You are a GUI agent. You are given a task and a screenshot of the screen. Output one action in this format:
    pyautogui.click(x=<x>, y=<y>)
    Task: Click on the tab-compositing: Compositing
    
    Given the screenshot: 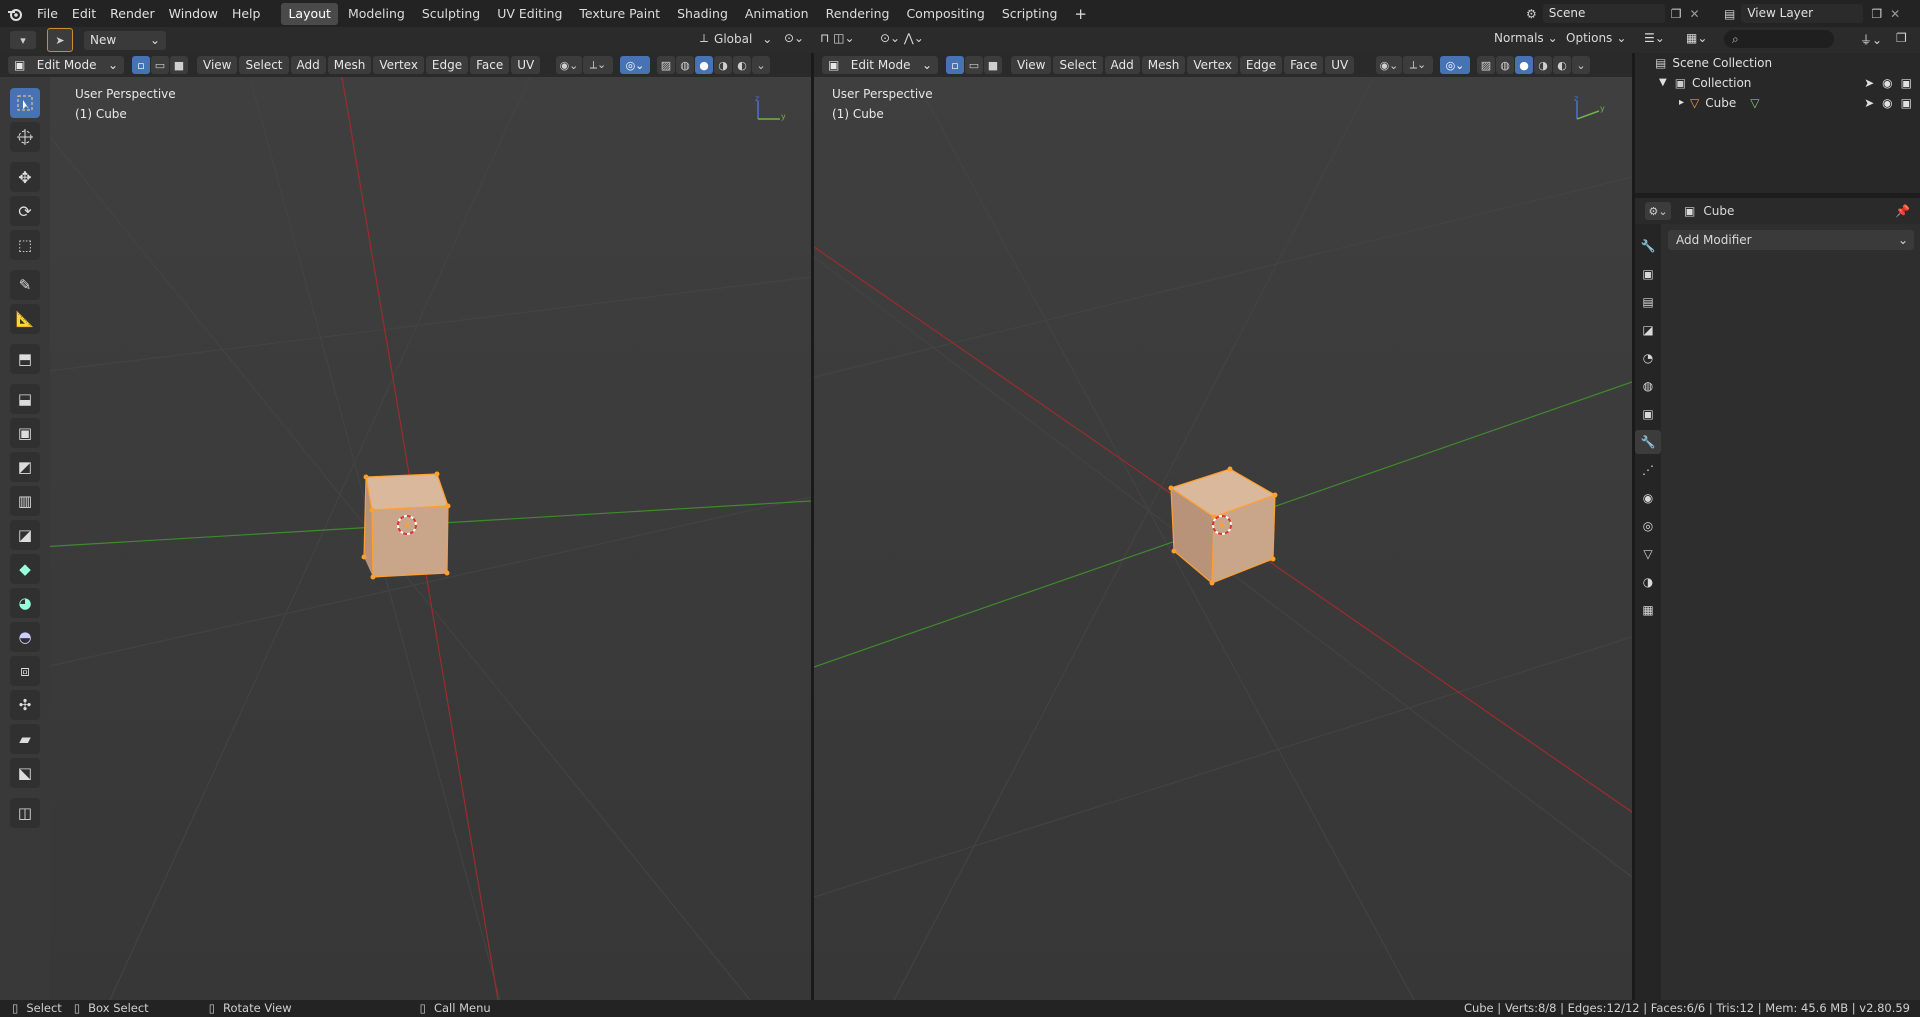 What is the action you would take?
    pyautogui.click(x=945, y=14)
    